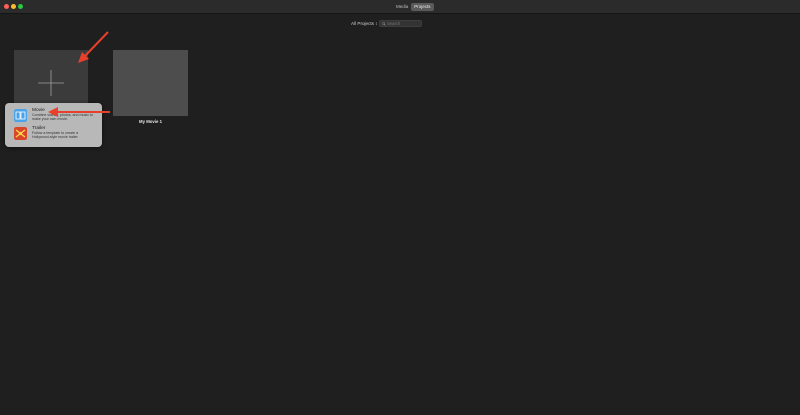  What do you see at coordinates (384, 24) in the screenshot?
I see `search-icon` at bounding box center [384, 24].